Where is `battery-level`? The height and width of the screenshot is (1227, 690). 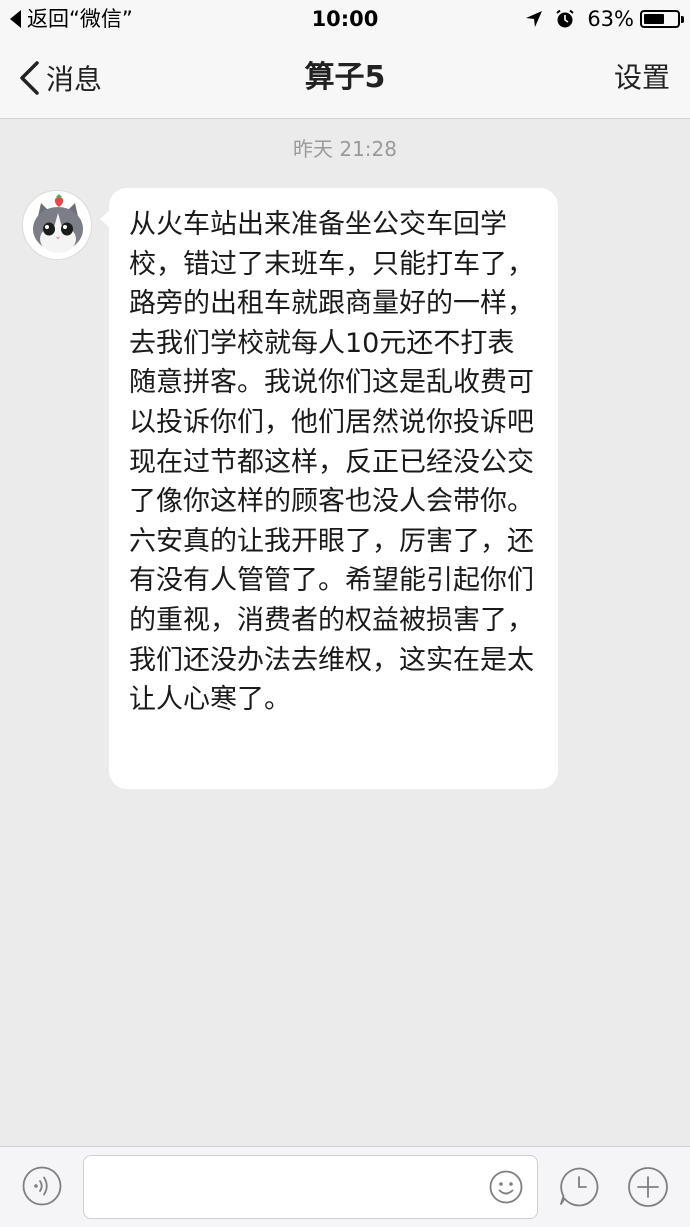 battery-level is located at coordinates (654, 19).